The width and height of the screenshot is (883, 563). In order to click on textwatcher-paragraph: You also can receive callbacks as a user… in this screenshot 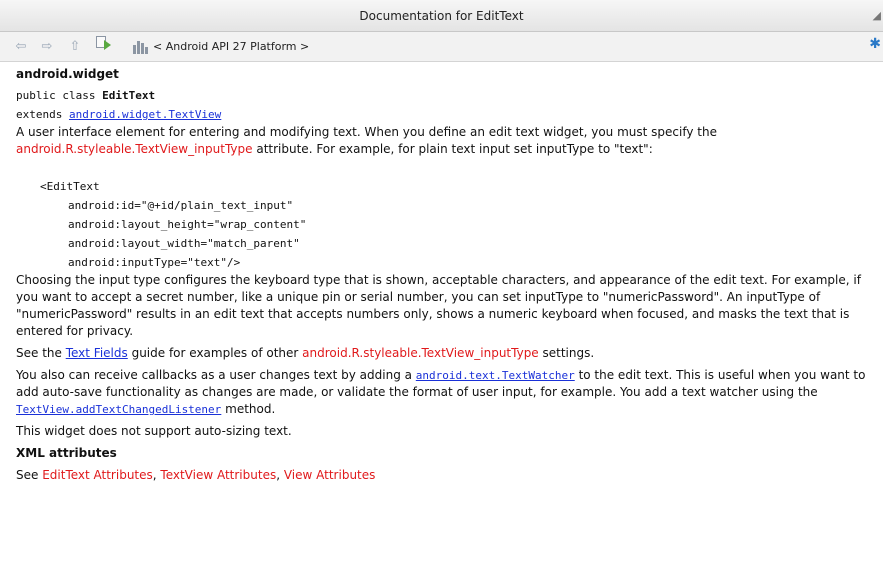, I will do `click(449, 392)`.